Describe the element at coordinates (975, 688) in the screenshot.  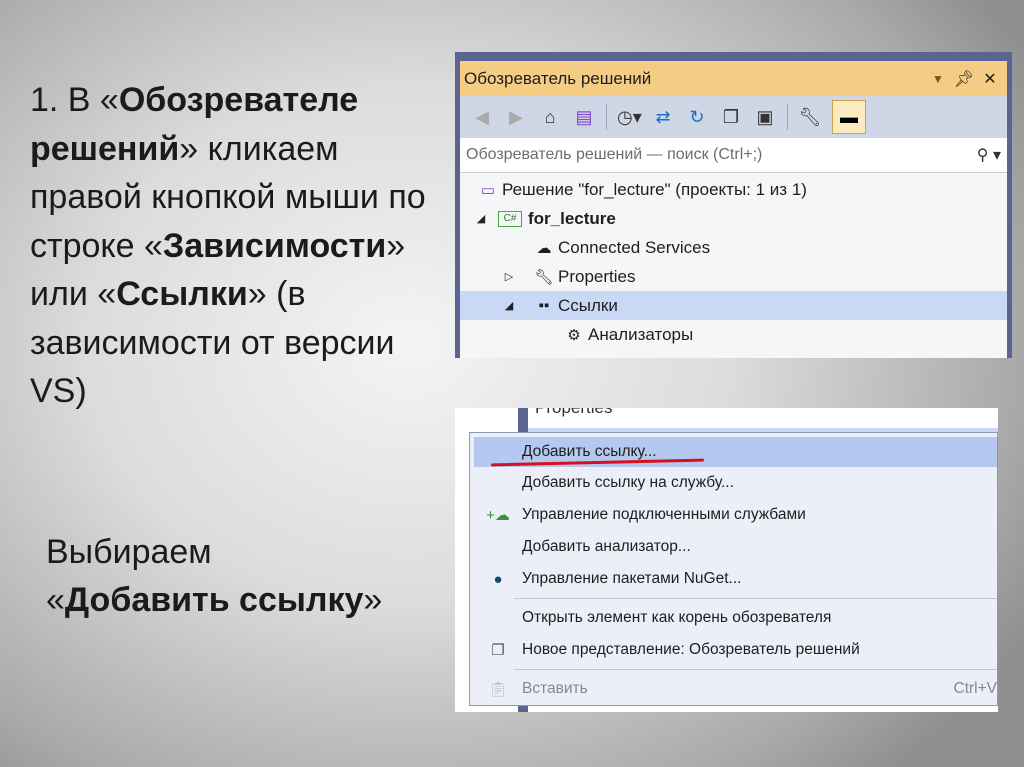
I see `menu-shortcut: Ctrl+V` at that location.